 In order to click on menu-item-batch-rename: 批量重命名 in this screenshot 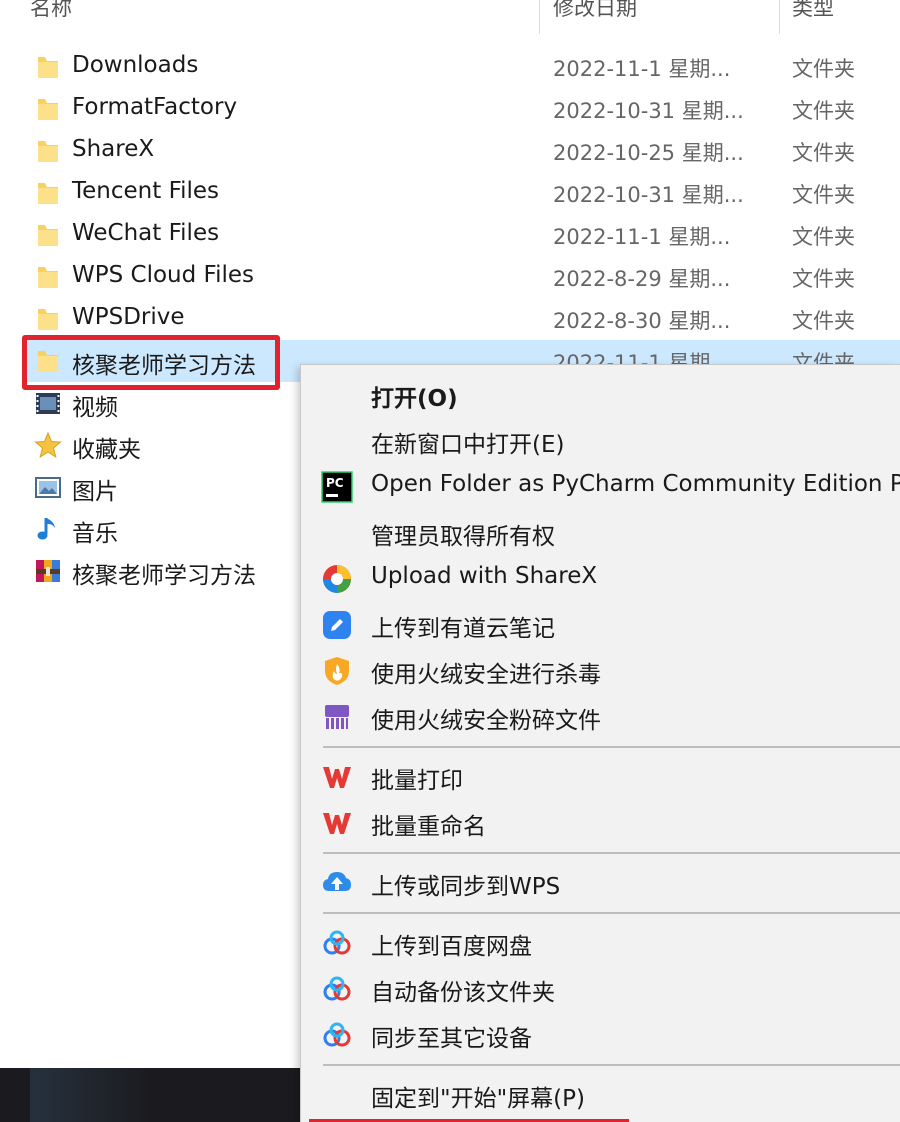, I will do `click(600, 822)`.